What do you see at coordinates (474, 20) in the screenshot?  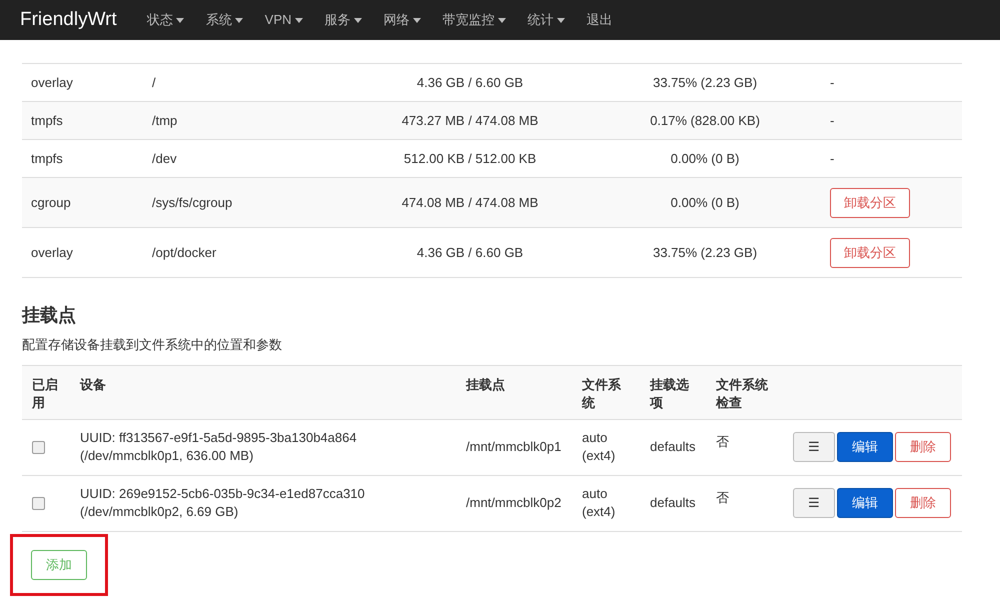 I see `nav-menu-item: 带宽监控` at bounding box center [474, 20].